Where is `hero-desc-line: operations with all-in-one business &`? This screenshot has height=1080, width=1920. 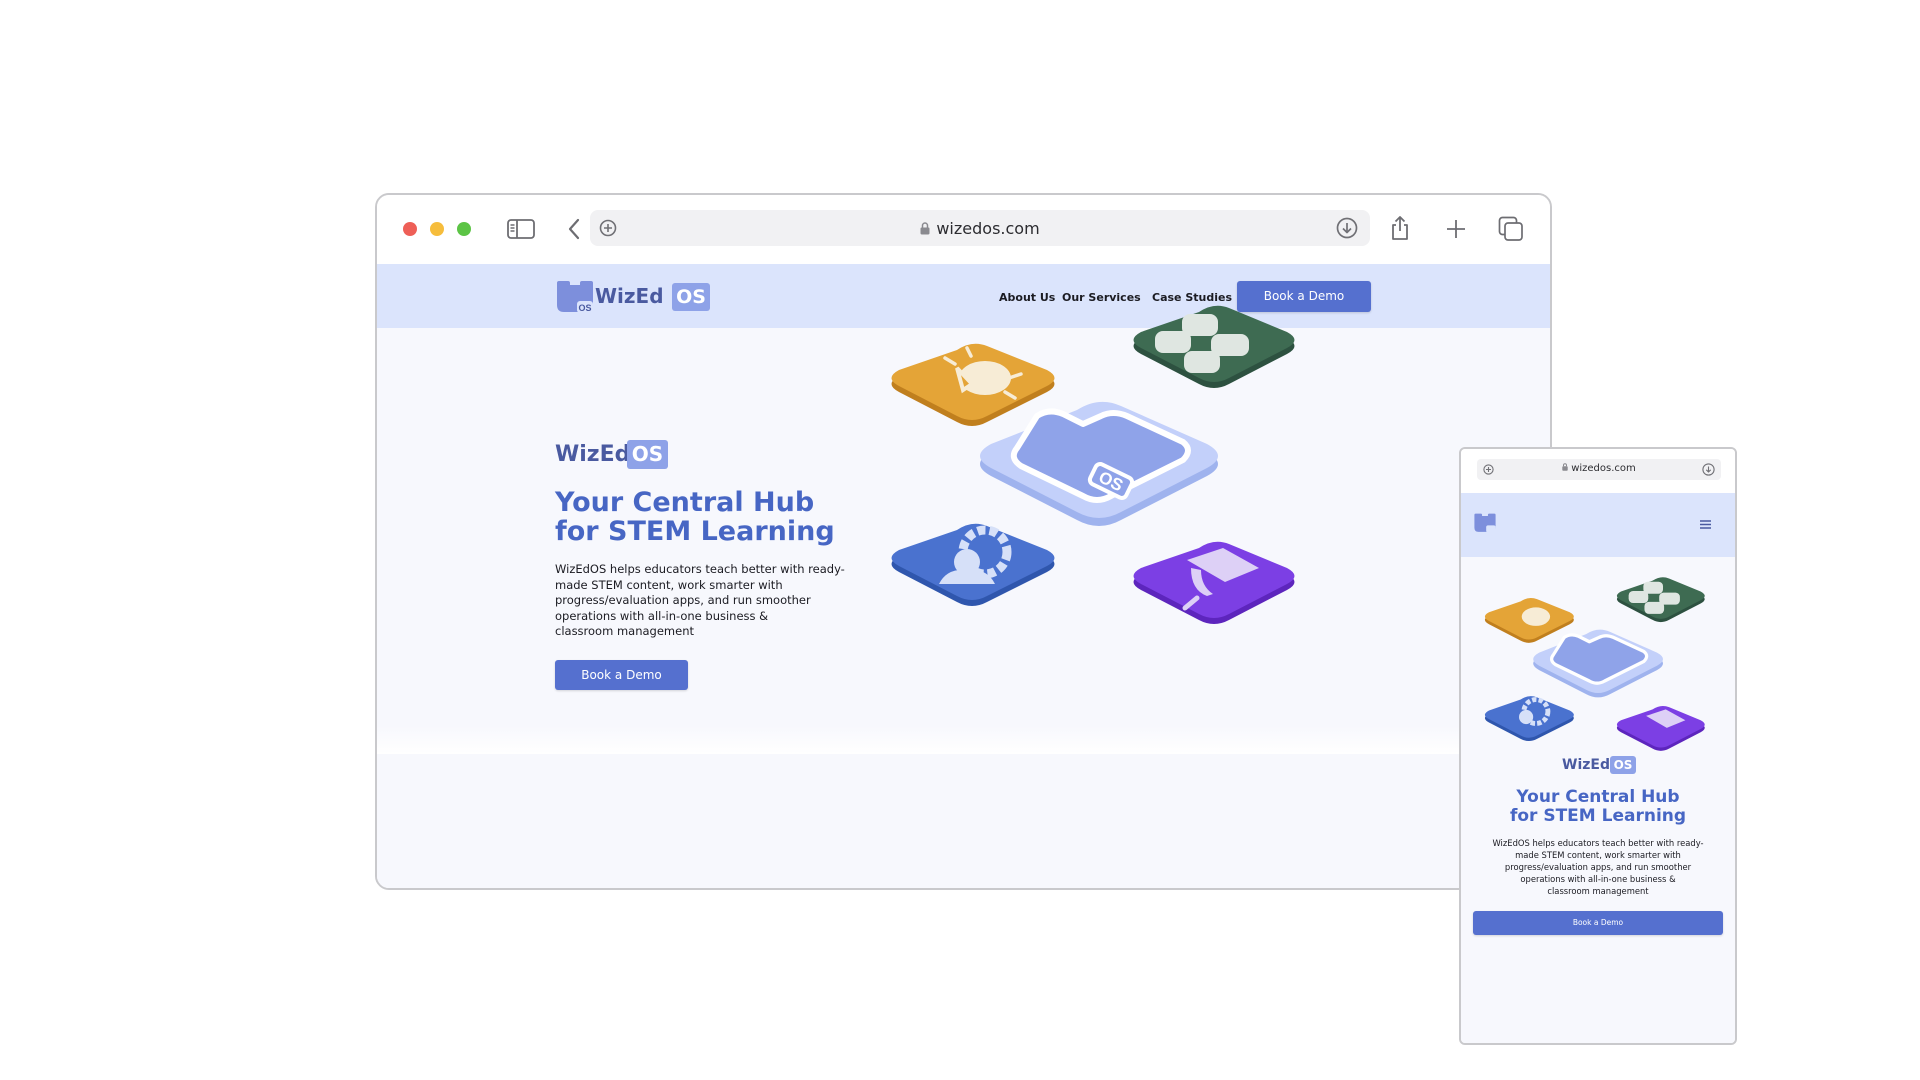 hero-desc-line: operations with all-in-one business & is located at coordinates (662, 615).